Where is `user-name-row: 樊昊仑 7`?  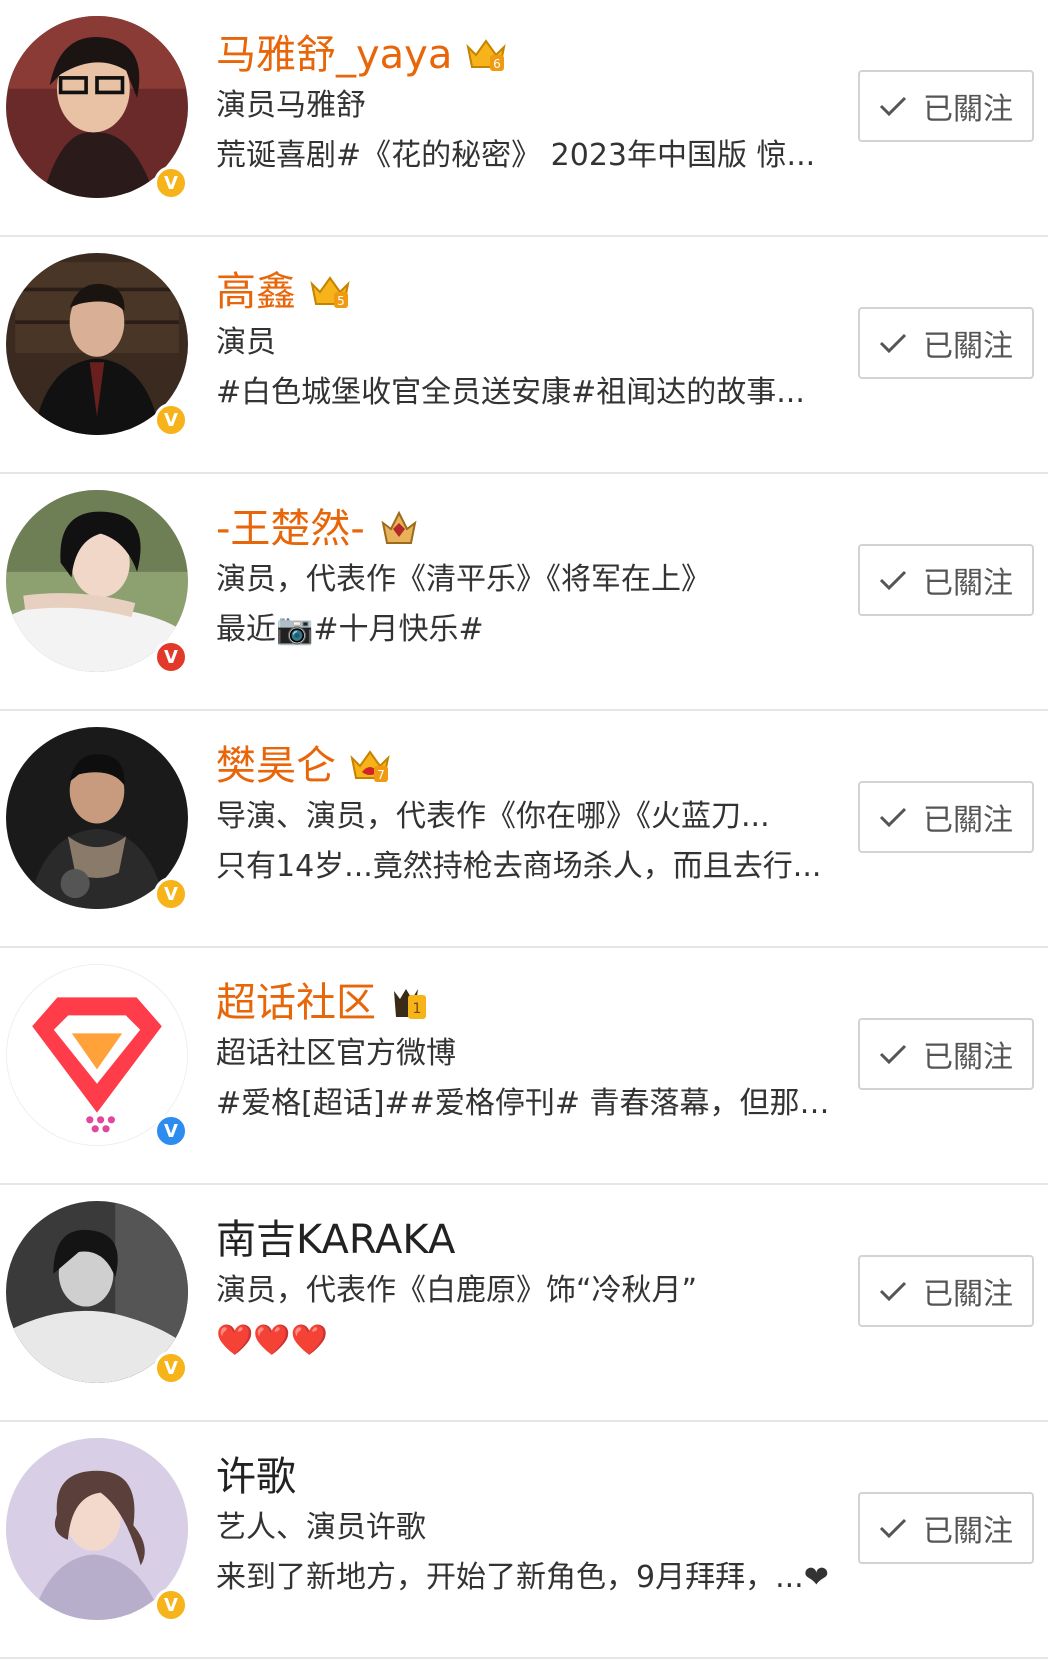
user-name-row: 樊昊仑 7 is located at coordinates (526, 766).